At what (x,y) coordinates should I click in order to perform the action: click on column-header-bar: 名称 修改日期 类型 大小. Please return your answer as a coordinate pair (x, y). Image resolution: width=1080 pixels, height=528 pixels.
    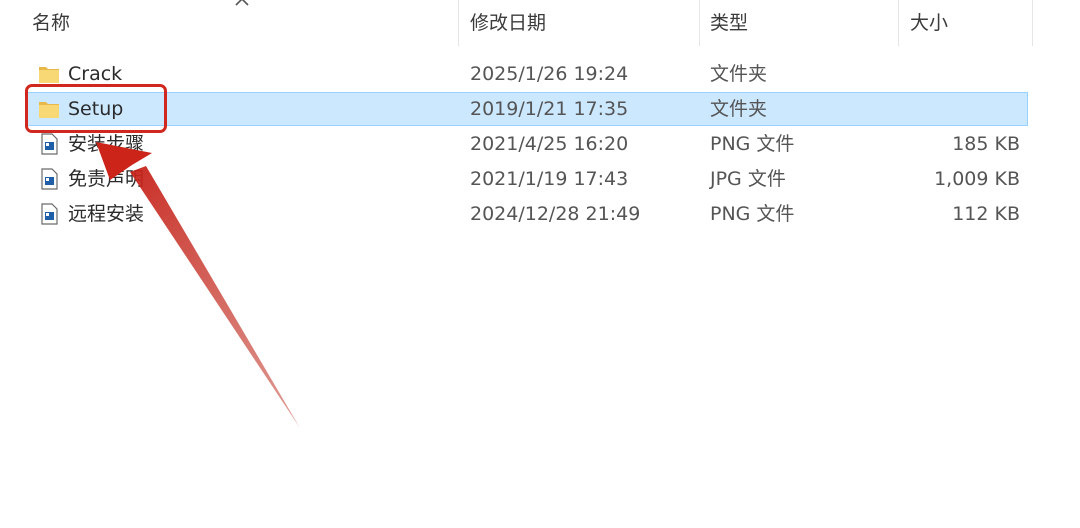
    Looking at the image, I should click on (520, 23).